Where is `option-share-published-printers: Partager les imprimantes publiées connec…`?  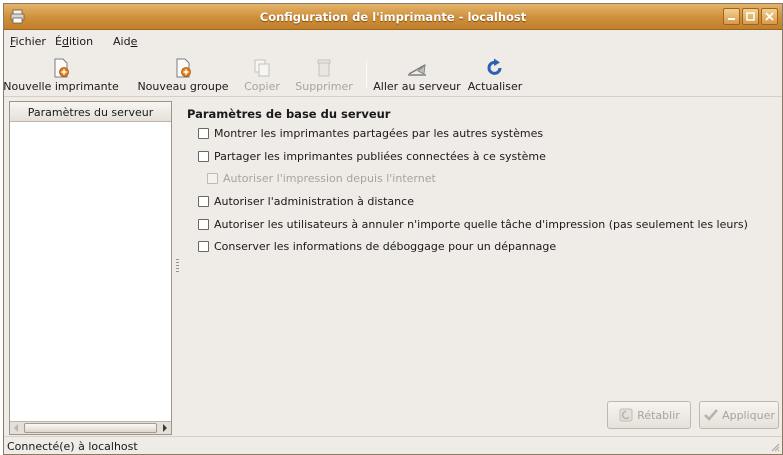
option-share-published-printers: Partager les imprimantes publiées connec… is located at coordinates (372, 156).